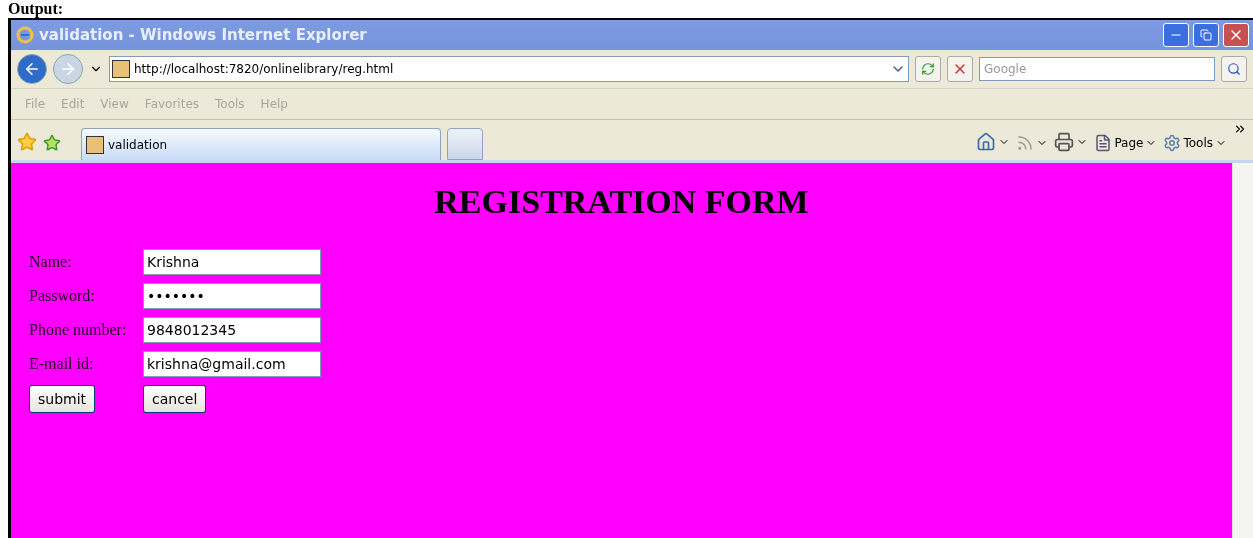 The width and height of the screenshot is (1253, 538). I want to click on input-field: Krishna, so click(232, 262).